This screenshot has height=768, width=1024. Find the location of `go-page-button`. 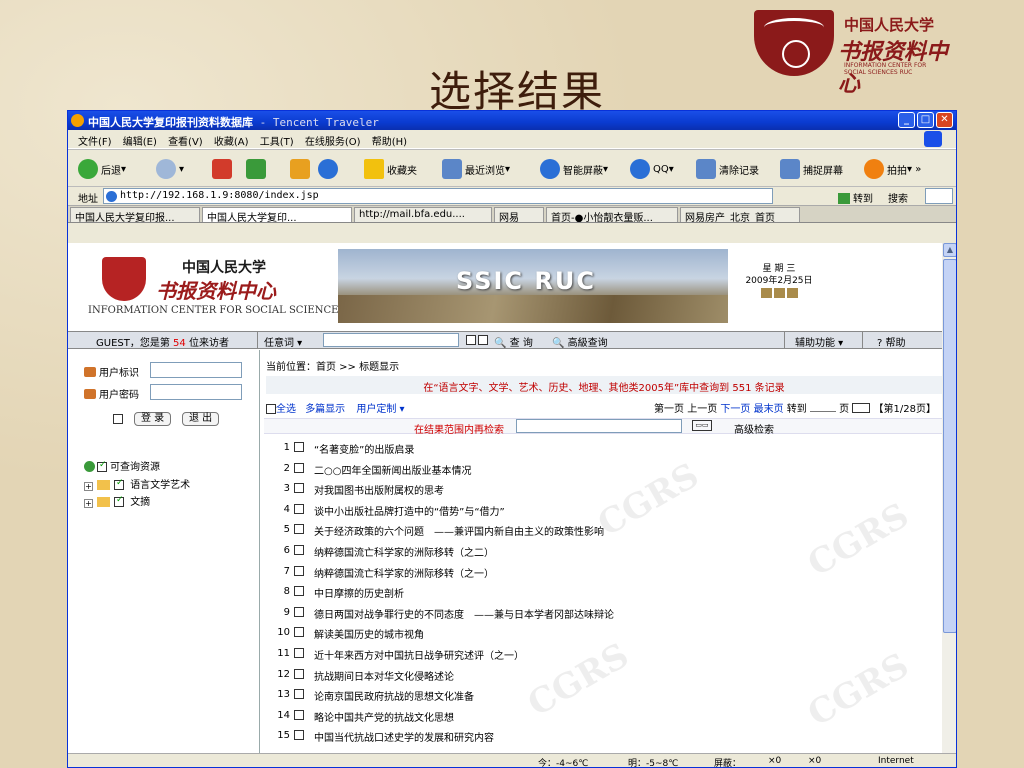

go-page-button is located at coordinates (861, 408).